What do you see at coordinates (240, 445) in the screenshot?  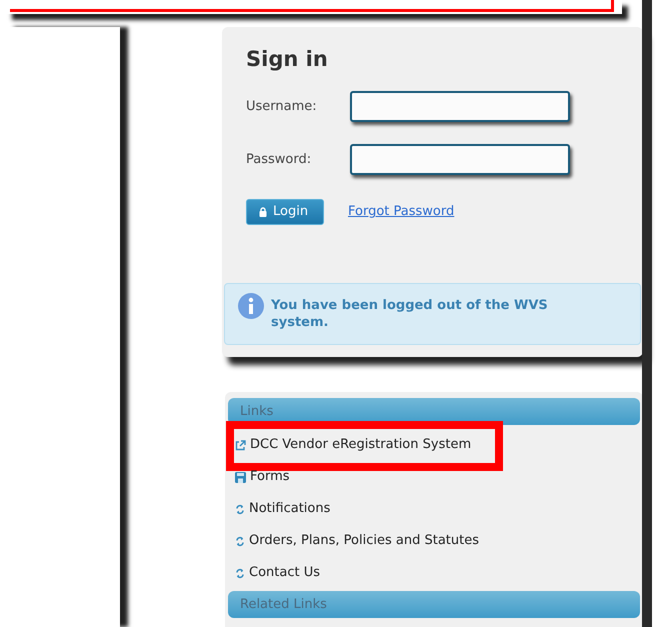 I see `external-link-icon` at bounding box center [240, 445].